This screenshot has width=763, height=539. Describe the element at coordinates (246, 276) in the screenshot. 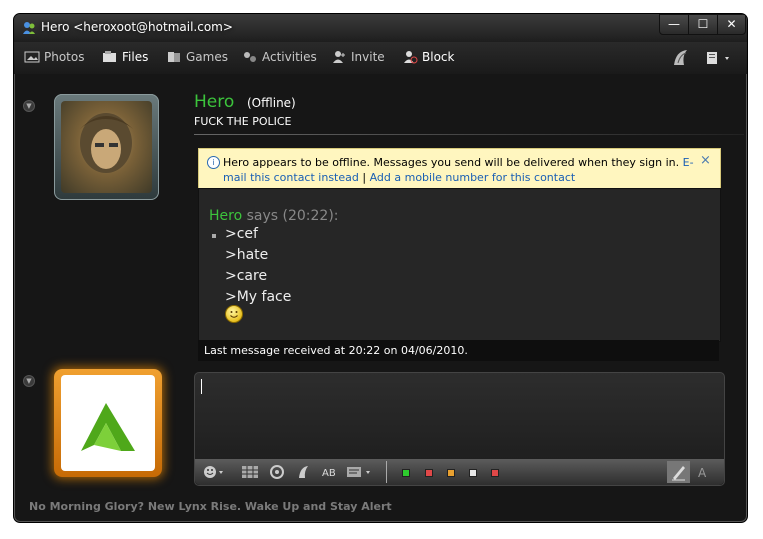

I see `message-line: >care` at that location.